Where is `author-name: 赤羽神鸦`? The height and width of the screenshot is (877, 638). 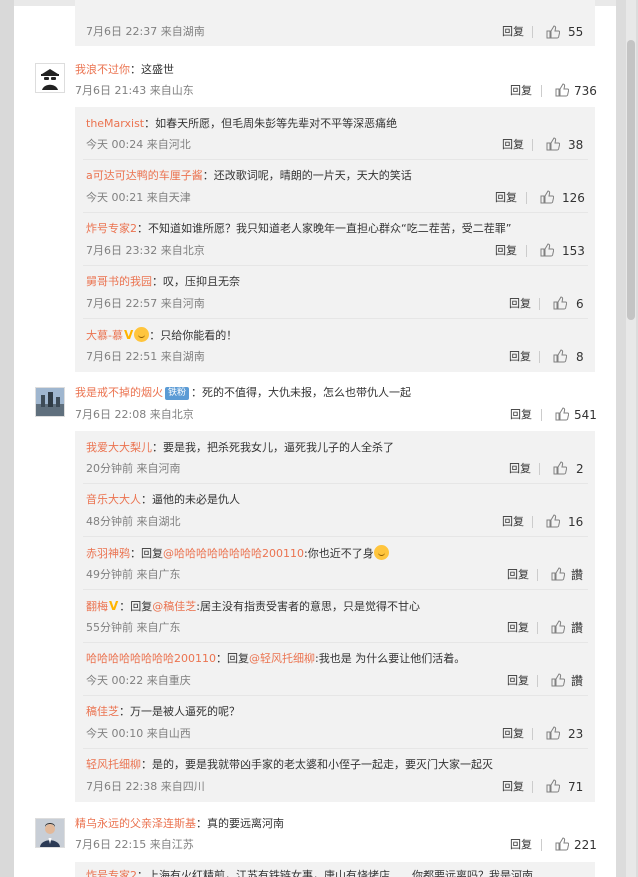
author-name: 赤羽神鸦 is located at coordinates (108, 553).